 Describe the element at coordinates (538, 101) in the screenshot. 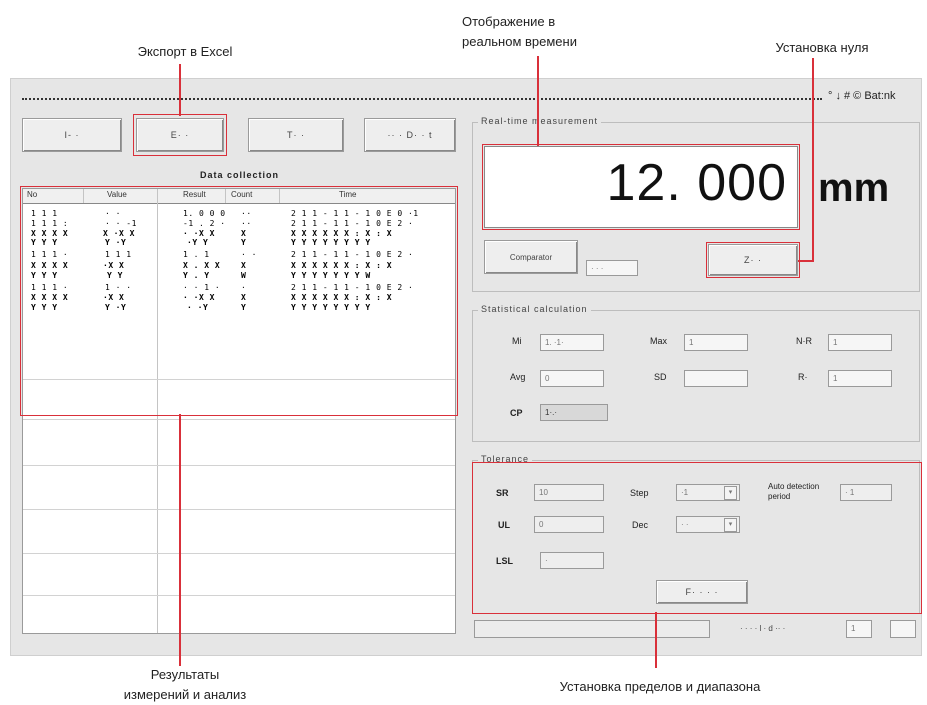

I see `connector-realtime` at that location.